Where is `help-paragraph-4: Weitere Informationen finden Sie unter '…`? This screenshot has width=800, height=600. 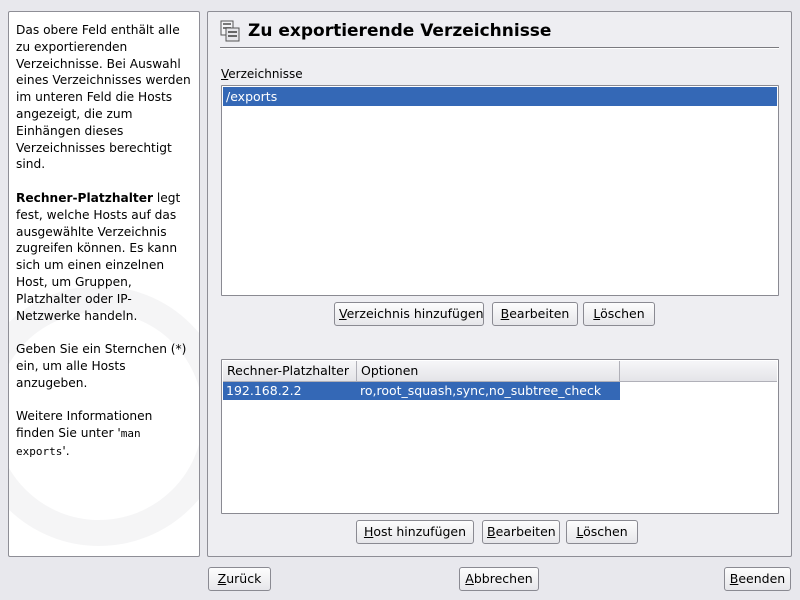
help-paragraph-4: Weitere Informationen finden Sie unter '… is located at coordinates (104, 434).